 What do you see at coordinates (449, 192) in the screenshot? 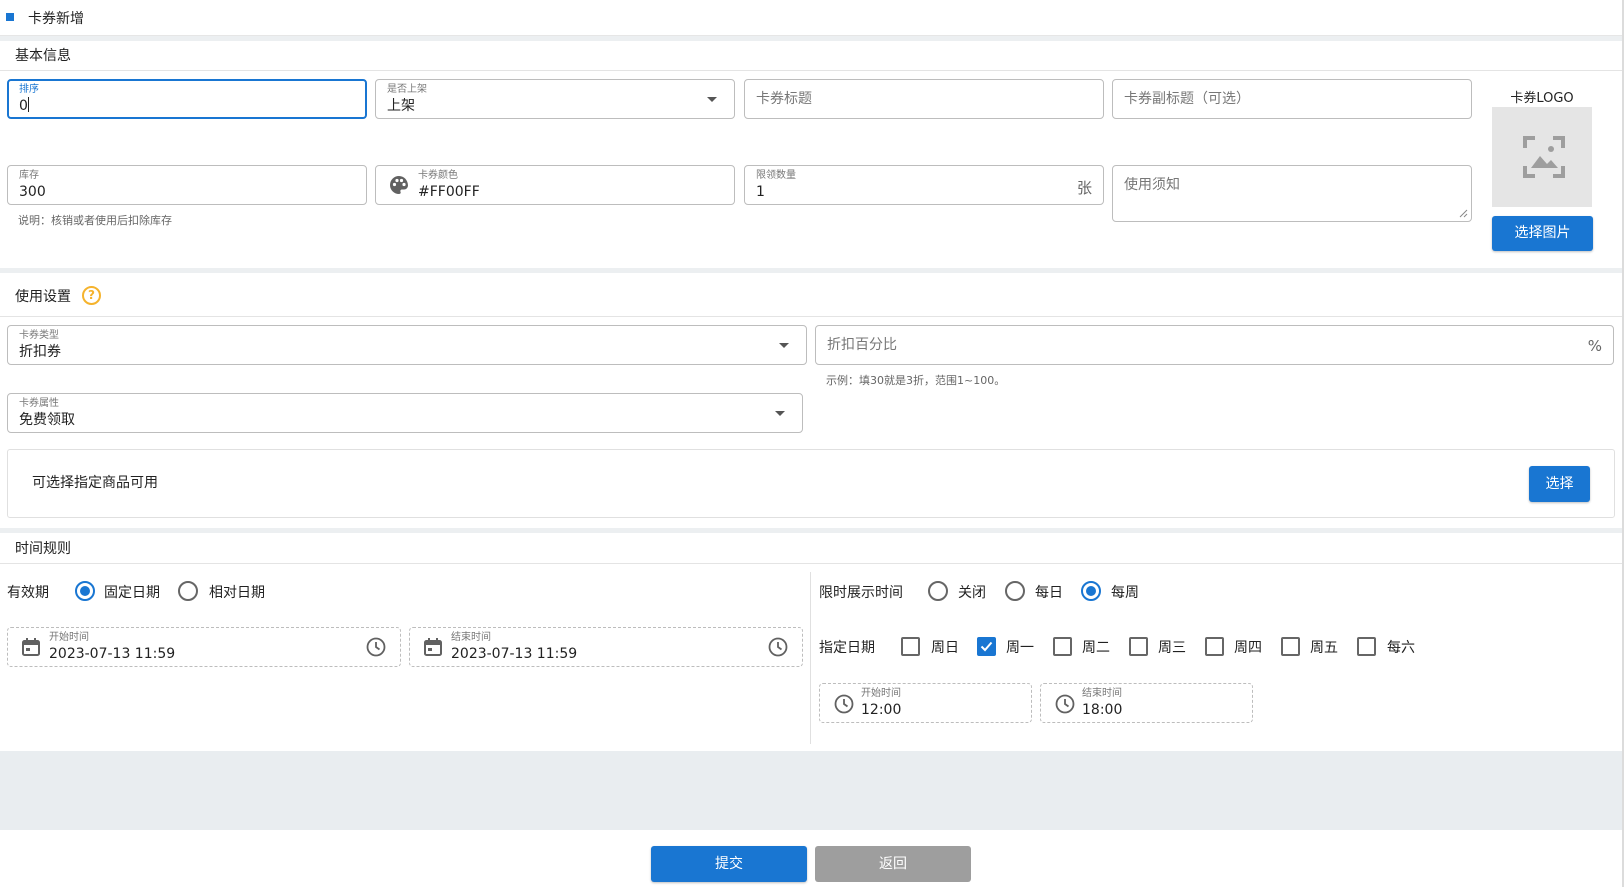
I see `color-value: #FF00FF` at bounding box center [449, 192].